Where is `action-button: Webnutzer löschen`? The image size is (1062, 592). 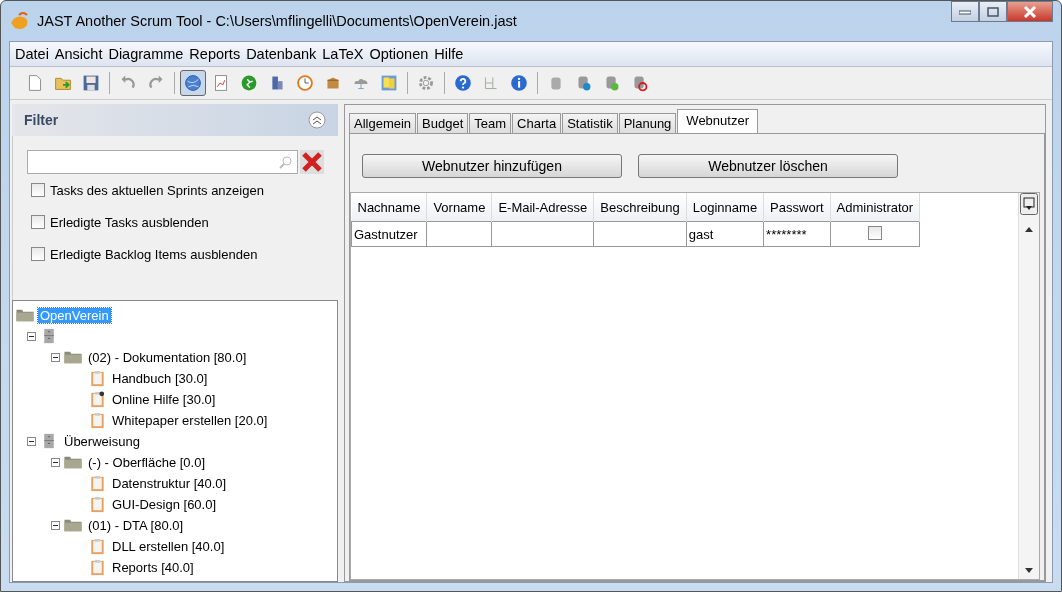 action-button: Webnutzer löschen is located at coordinates (768, 166).